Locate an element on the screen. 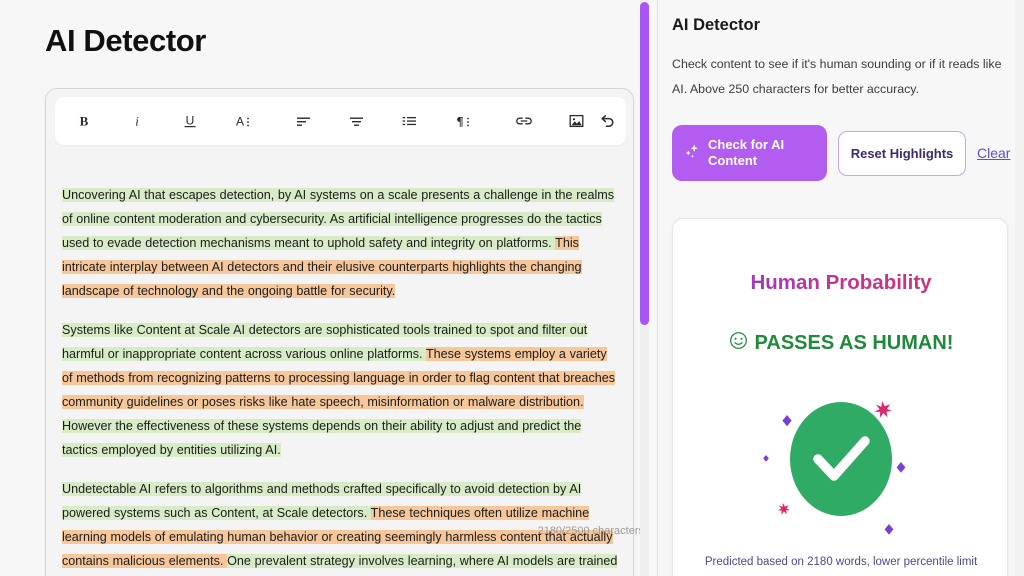 This screenshot has width=1024, height=576. check-for-ai-content-button: Check for AI Content is located at coordinates (749, 153).